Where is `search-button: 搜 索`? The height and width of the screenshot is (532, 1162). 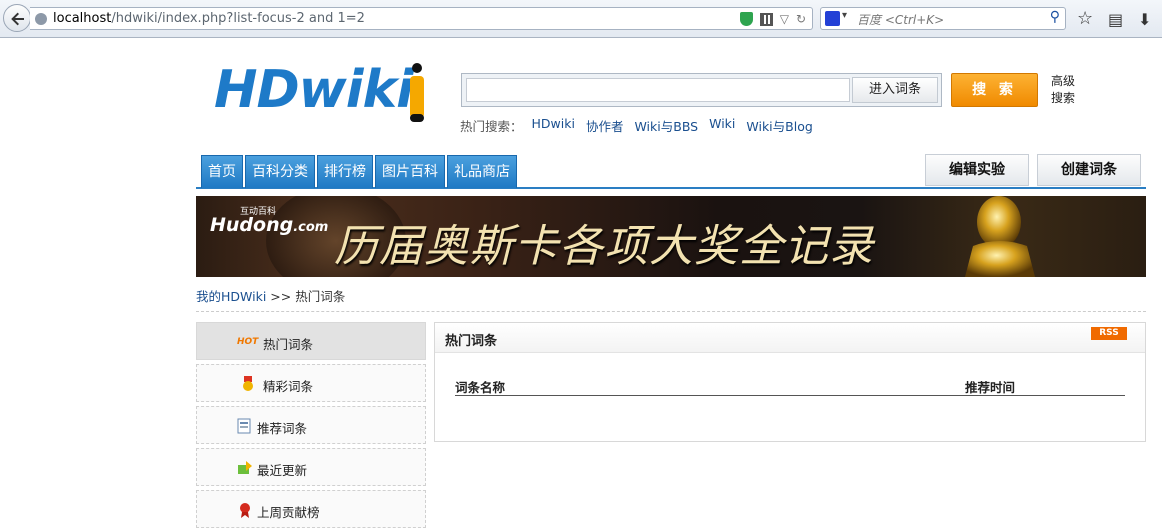 search-button: 搜 索 is located at coordinates (994, 90).